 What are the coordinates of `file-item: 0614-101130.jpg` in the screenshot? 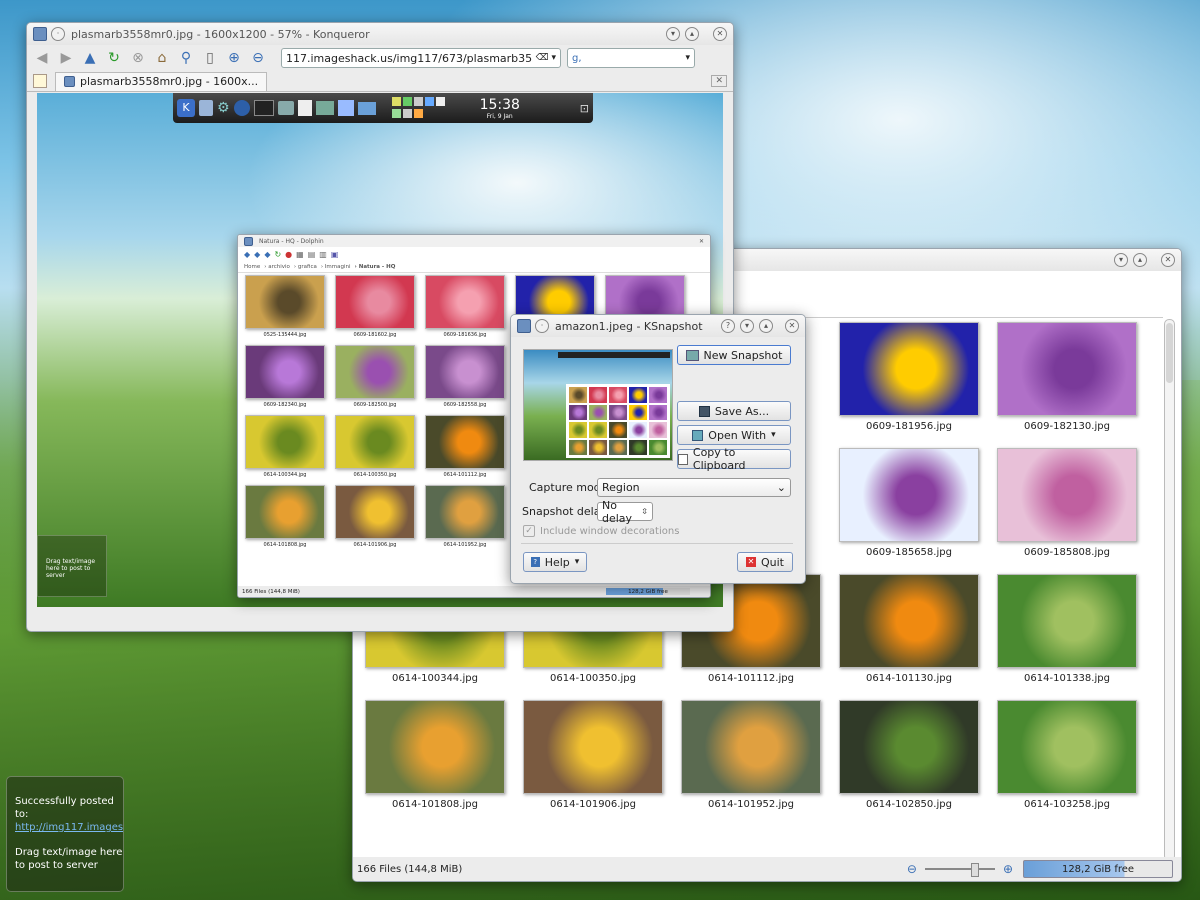 It's located at (909, 630).